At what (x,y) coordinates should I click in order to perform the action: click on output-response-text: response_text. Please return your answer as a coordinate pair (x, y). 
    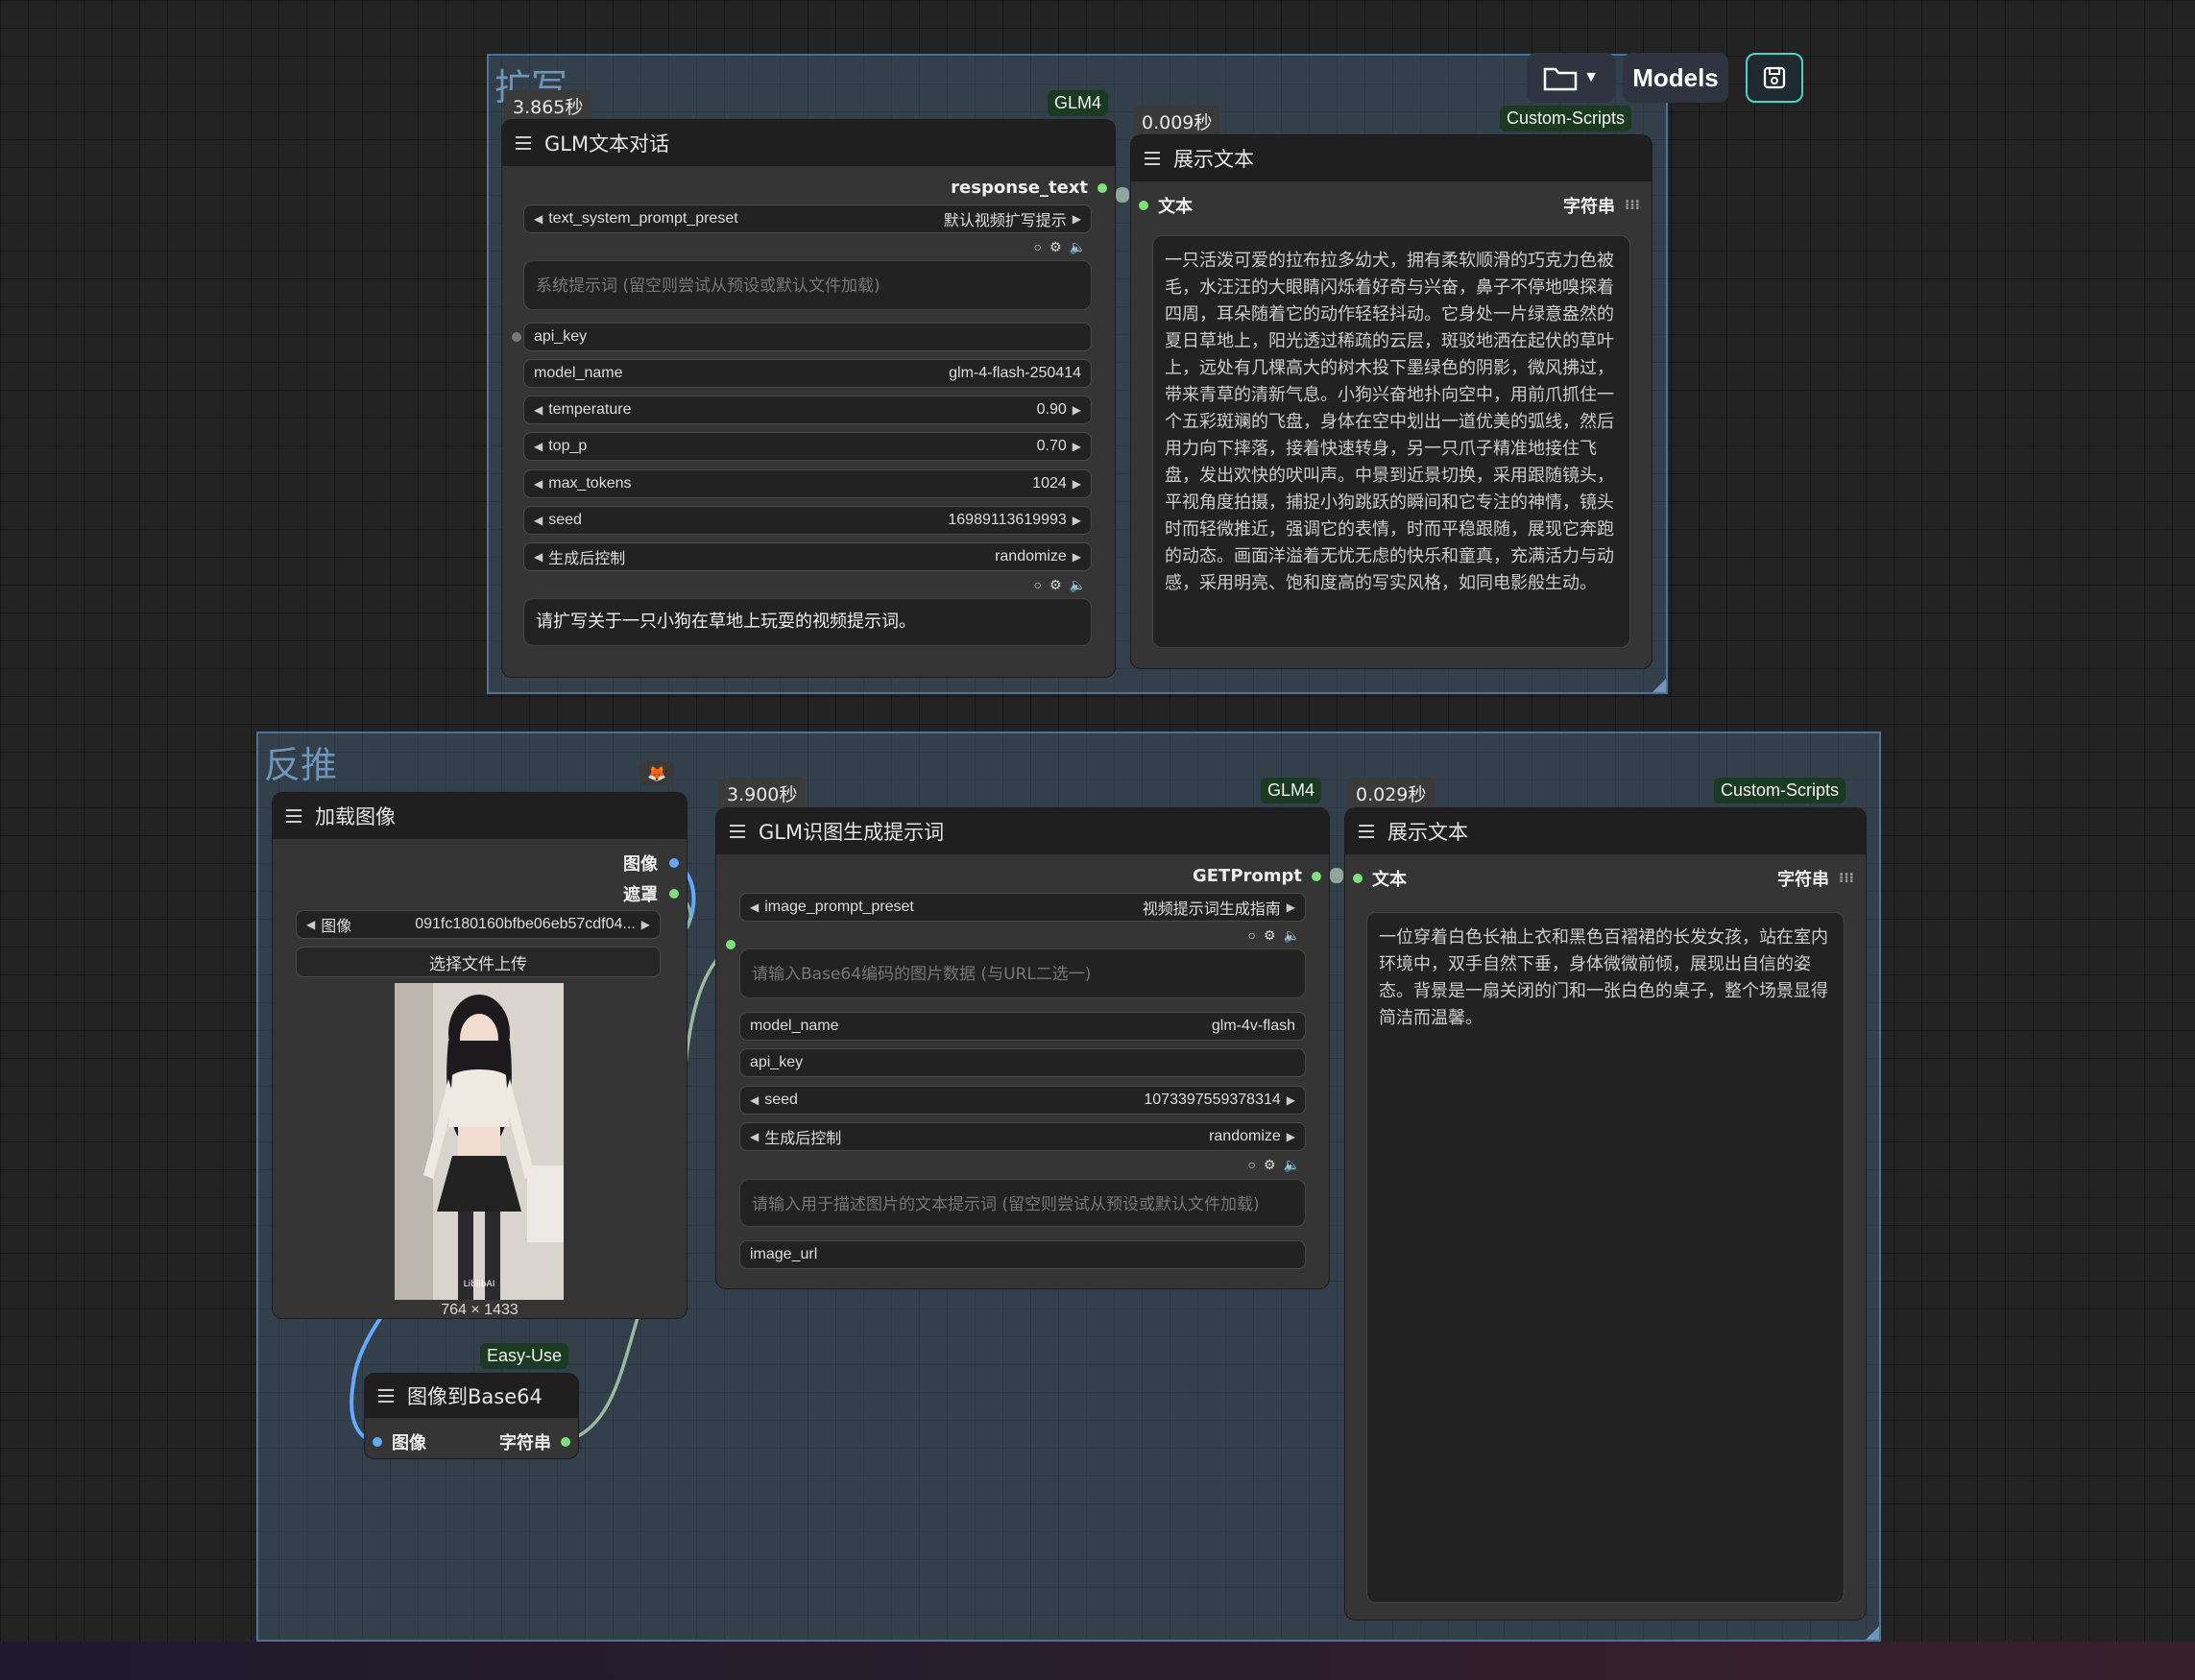
    Looking at the image, I should click on (1029, 188).